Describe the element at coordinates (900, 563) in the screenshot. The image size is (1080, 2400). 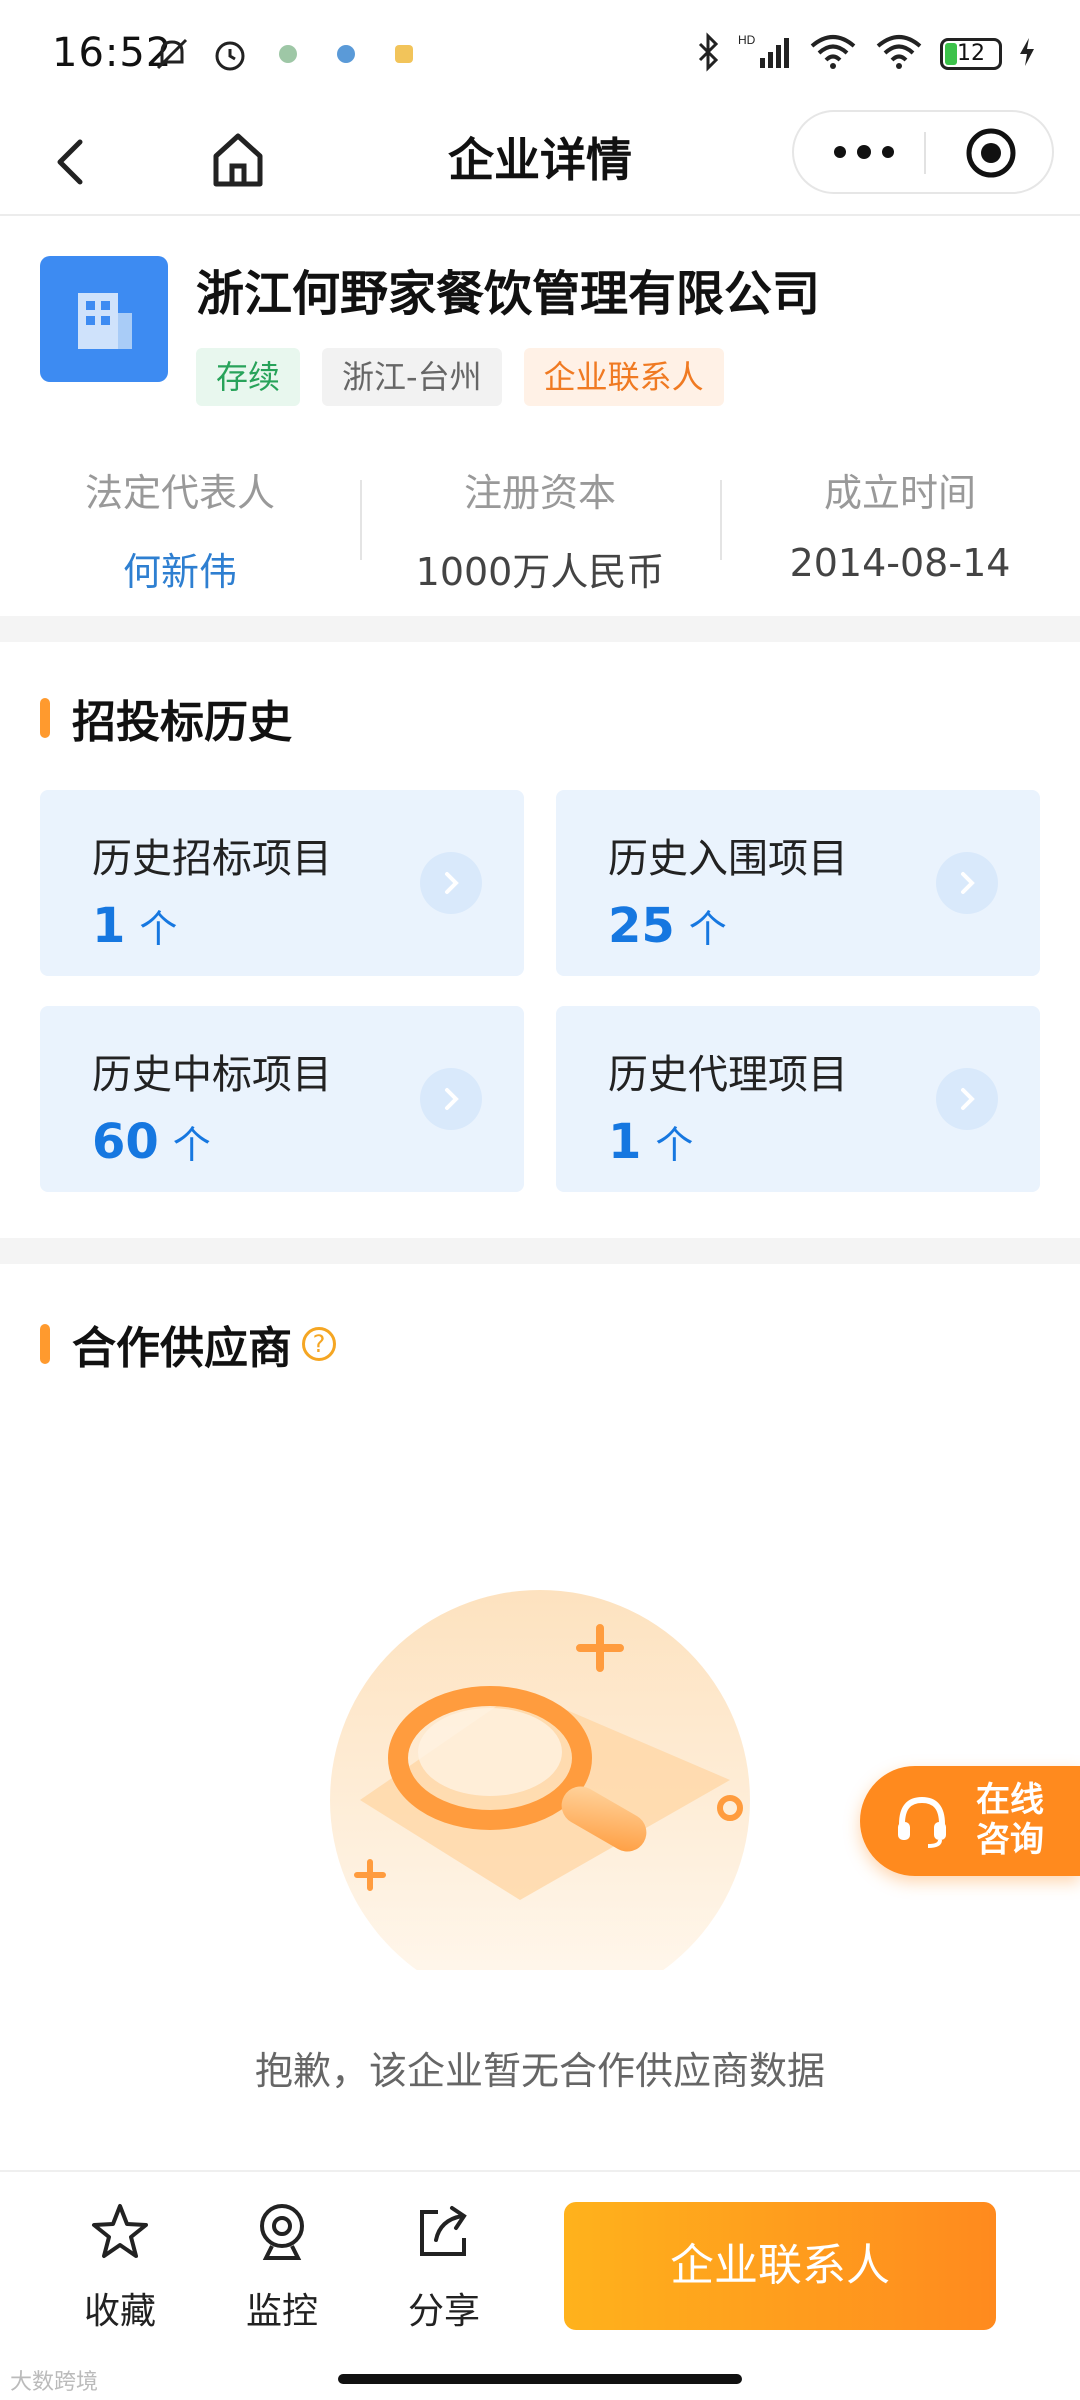
I see `stat-value: 2014-08-14` at that location.